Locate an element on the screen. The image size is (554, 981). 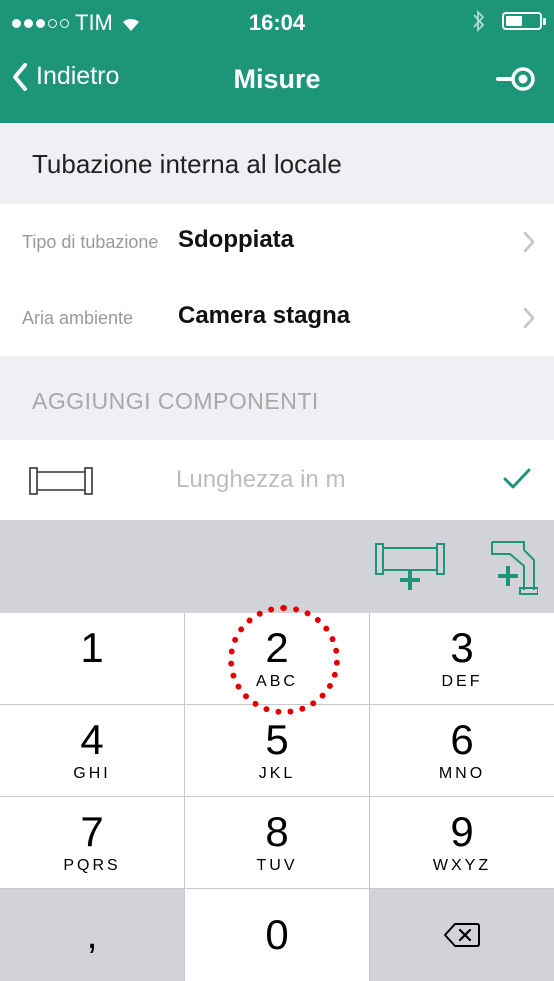
key-5: 5 JKL is located at coordinates (277, 750).